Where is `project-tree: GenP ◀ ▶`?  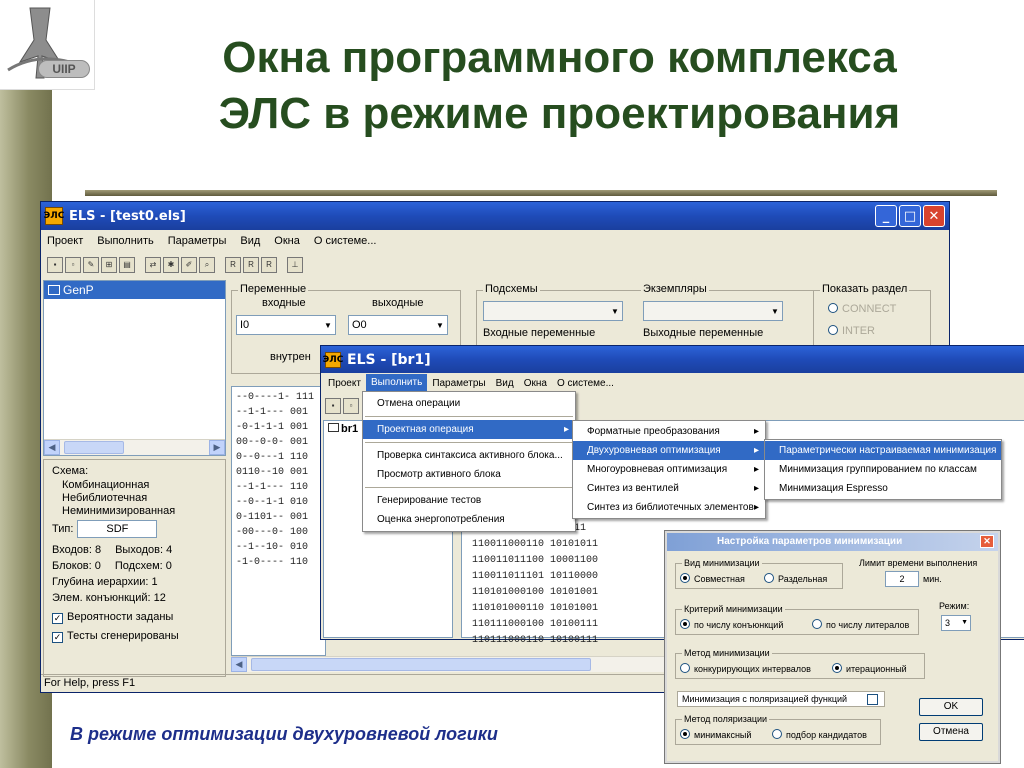
project-tree: GenP ◀ ▶ is located at coordinates (134, 368).